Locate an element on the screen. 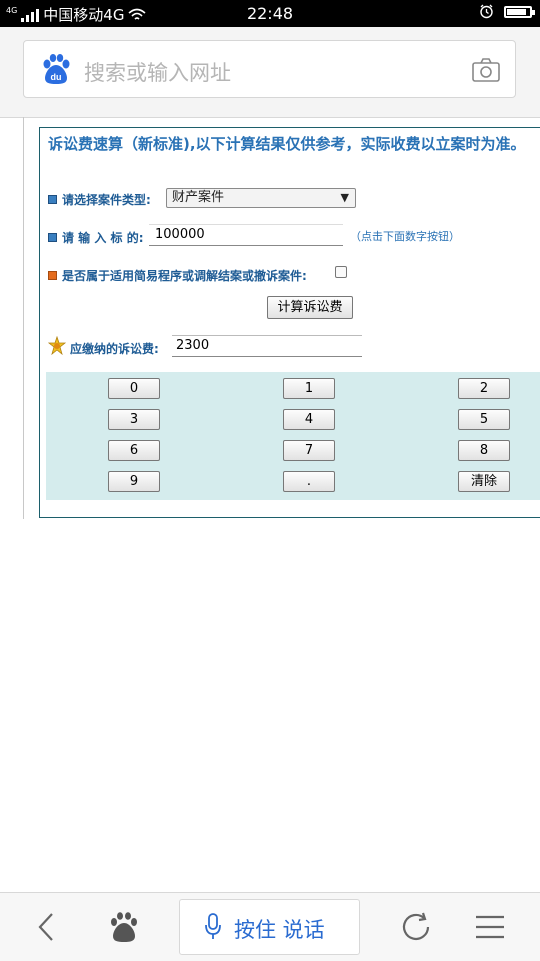 The width and height of the screenshot is (540, 961). case-type-select: 财产案件 ▼ is located at coordinates (261, 198).